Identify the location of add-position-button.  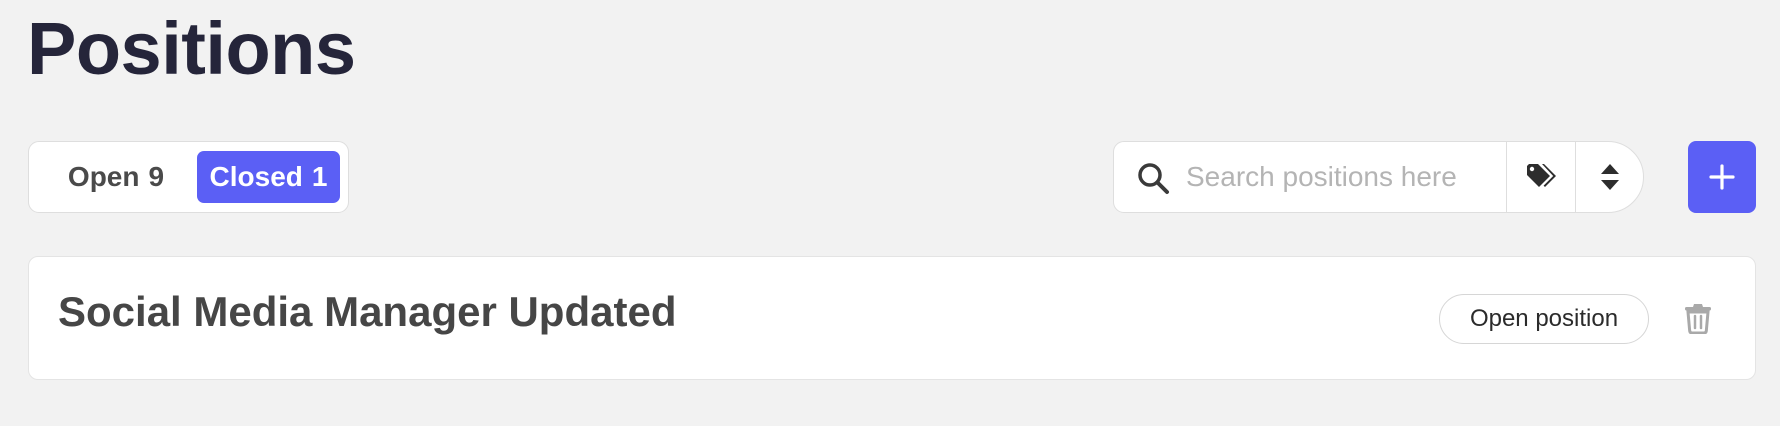
(1722, 177).